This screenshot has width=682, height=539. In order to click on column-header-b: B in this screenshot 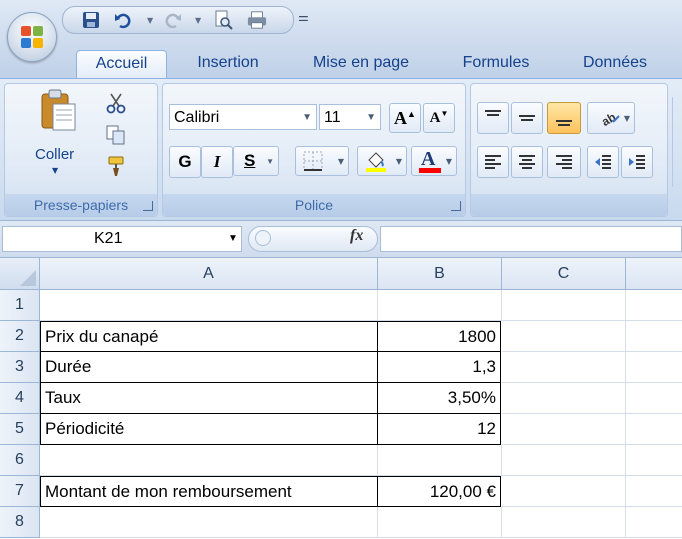, I will do `click(440, 274)`.